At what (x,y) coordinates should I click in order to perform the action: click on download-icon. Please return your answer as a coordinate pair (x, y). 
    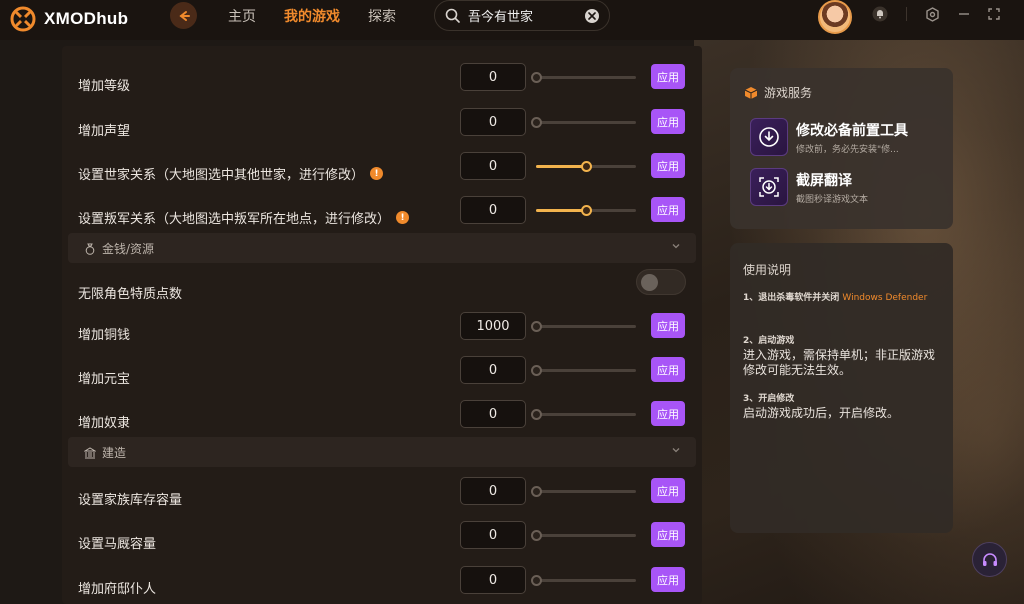
    Looking at the image, I should click on (769, 137).